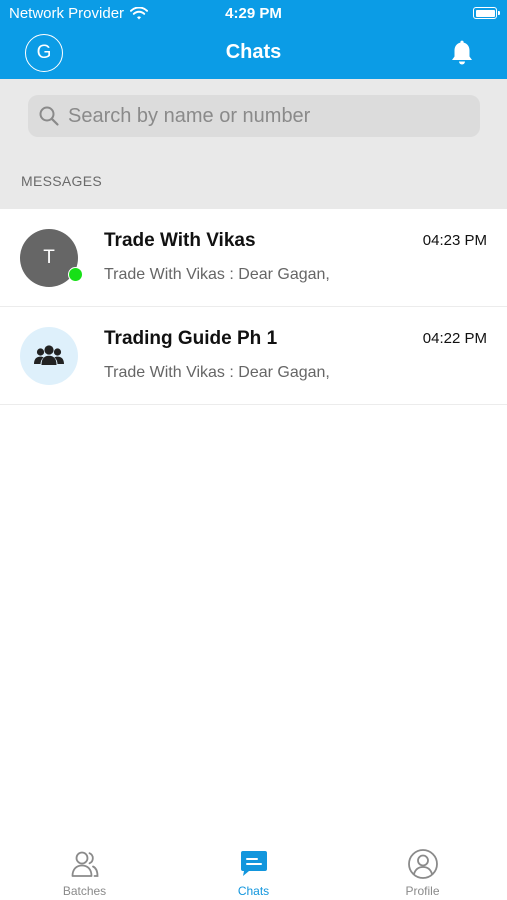 This screenshot has height=900, width=507. I want to click on online-status-indicator, so click(75, 274).